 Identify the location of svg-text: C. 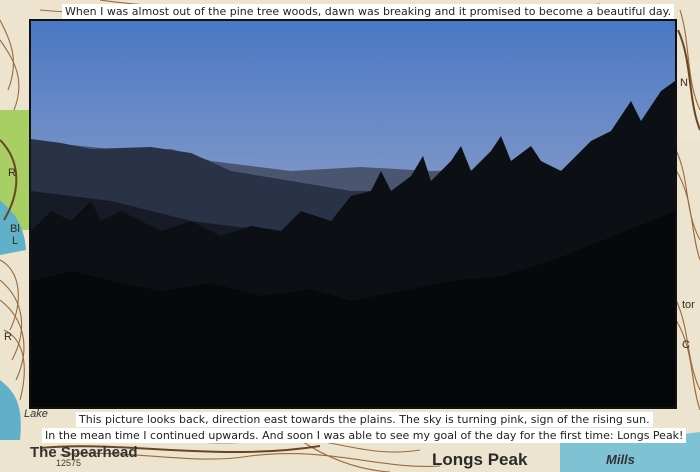
(686, 345).